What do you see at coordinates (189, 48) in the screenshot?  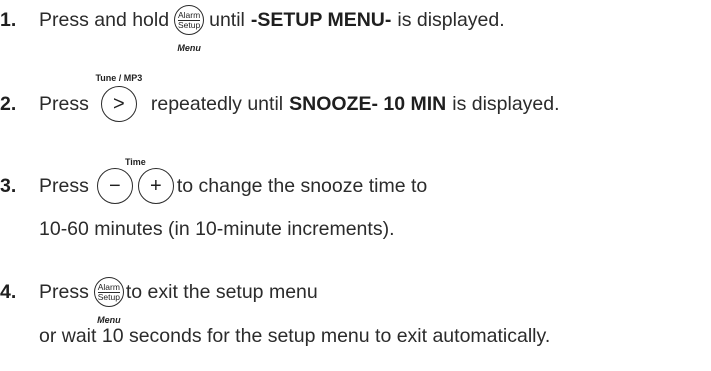 I see `menu-label: Menu` at bounding box center [189, 48].